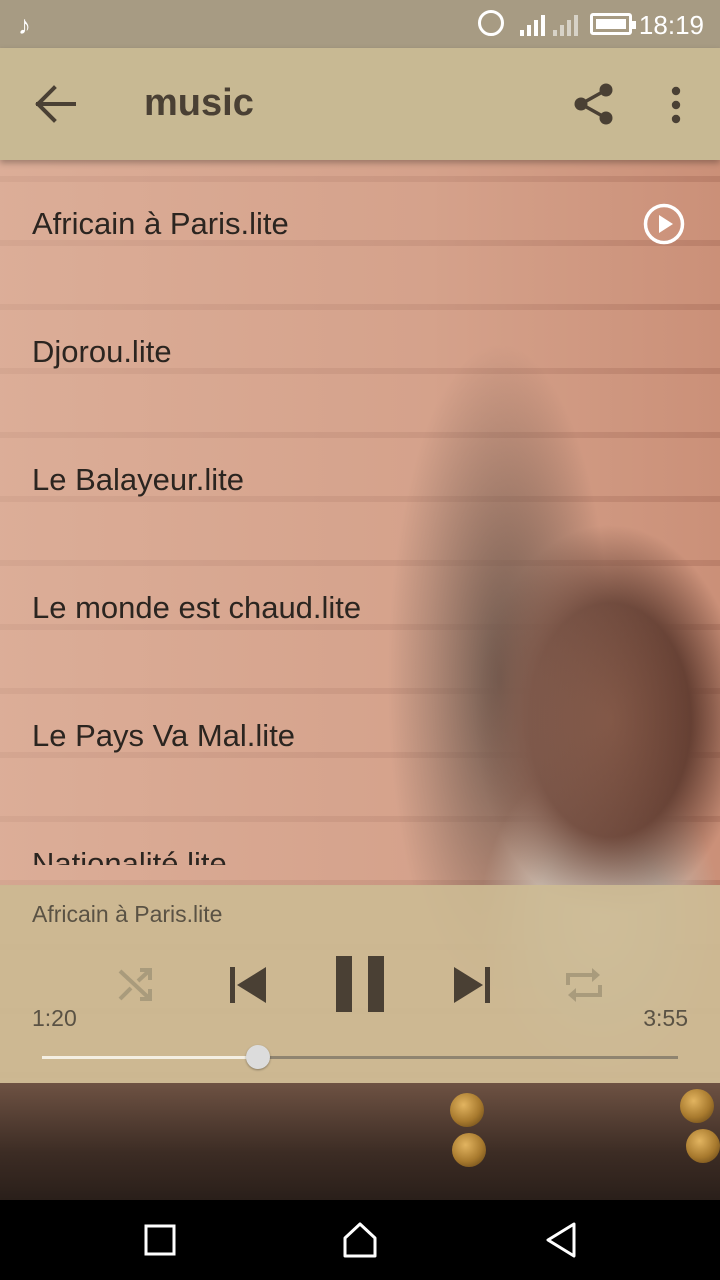  Describe the element at coordinates (127, 914) in the screenshot. I see `now-playing-title: Africain à Paris.lite` at that location.